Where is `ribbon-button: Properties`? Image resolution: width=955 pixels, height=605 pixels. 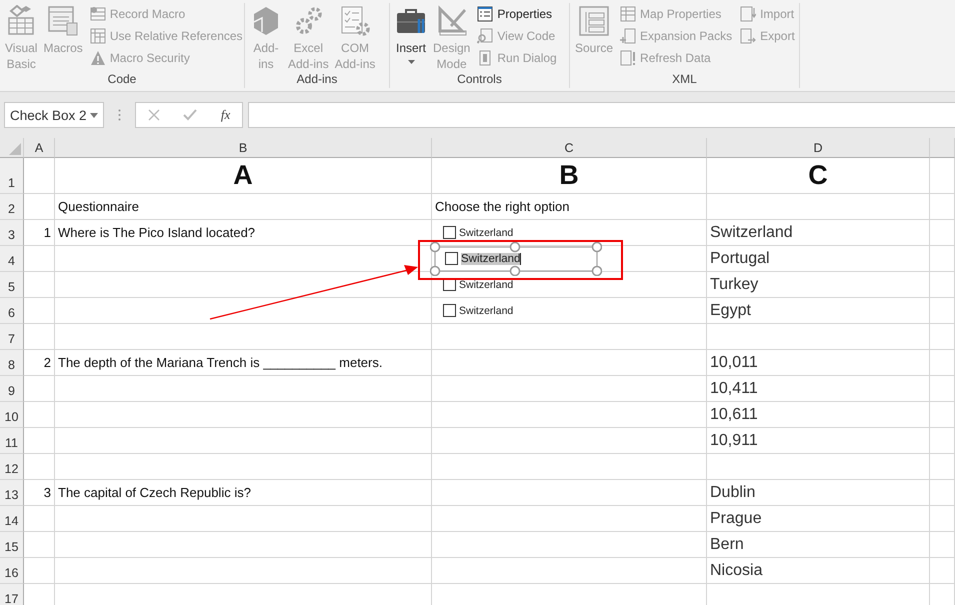 ribbon-button: Properties is located at coordinates (517, 14).